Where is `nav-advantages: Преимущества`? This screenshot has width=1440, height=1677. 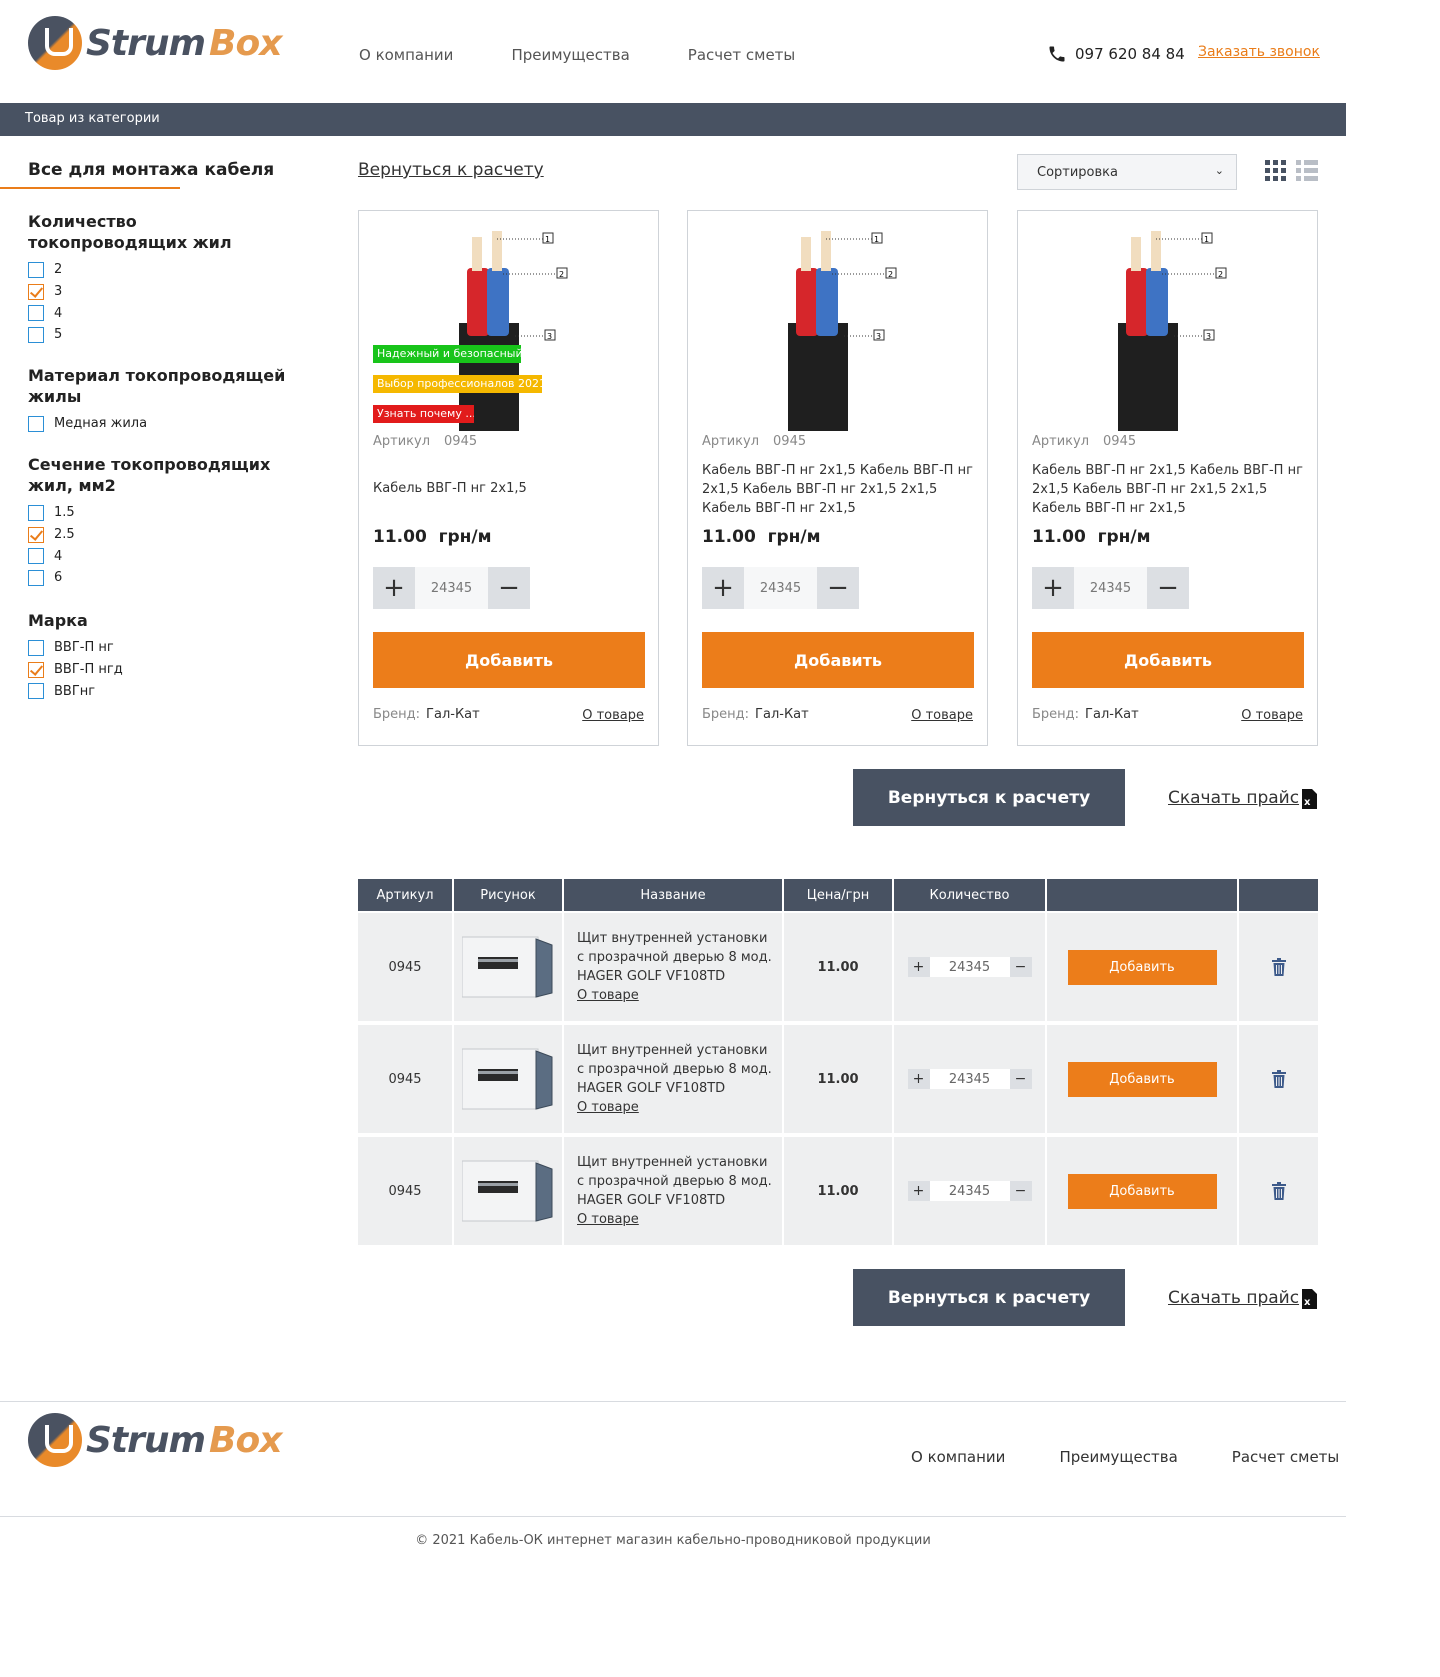
nav-advantages: Преимущества is located at coordinates (570, 55).